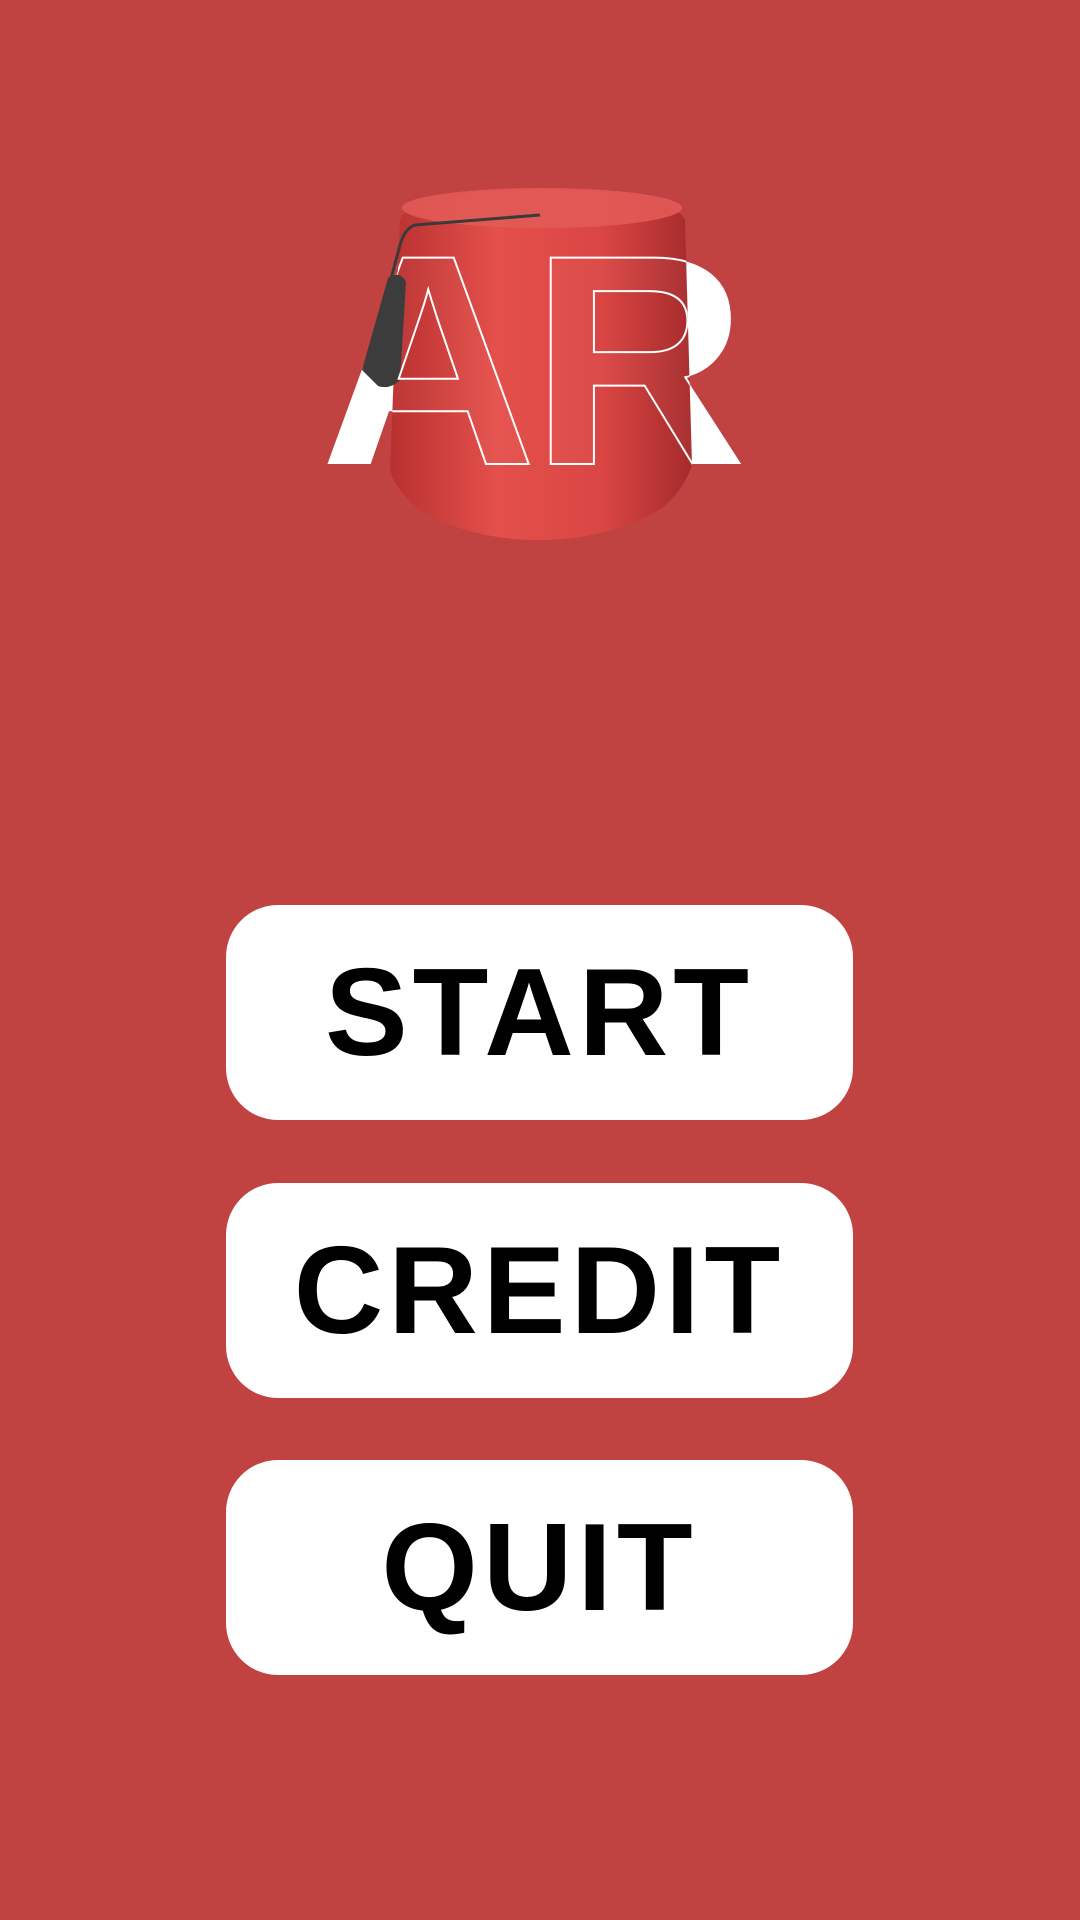 The image size is (1080, 1920). Describe the element at coordinates (540, 360) in the screenshot. I see `app-logo: AR AR AR` at that location.